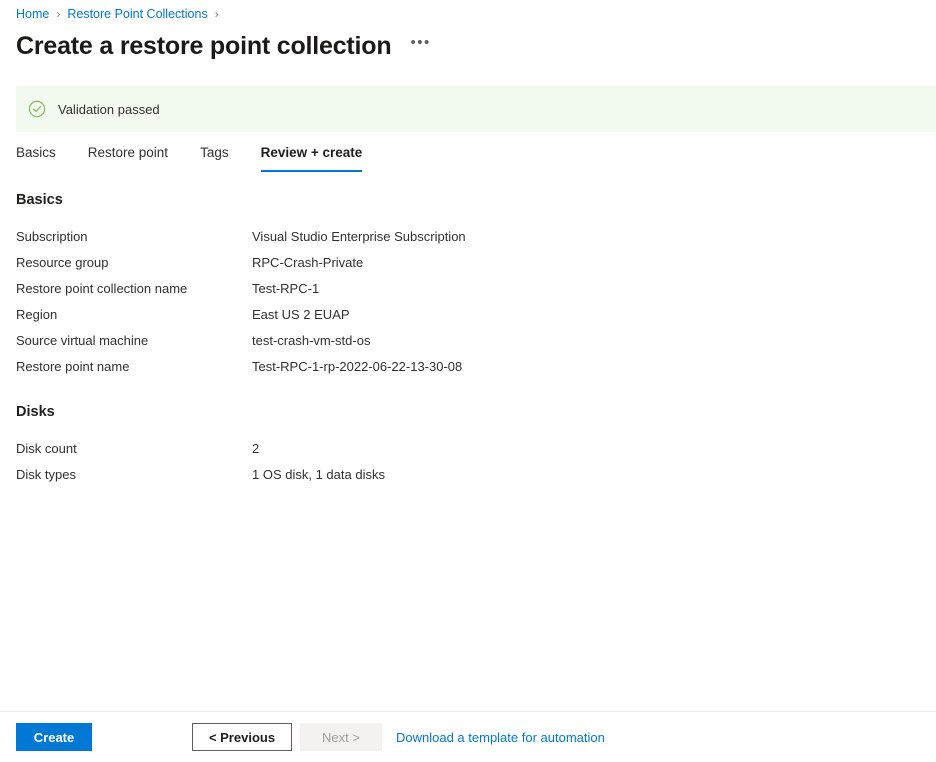 This screenshot has height=762, width=936. Describe the element at coordinates (468, 449) in the screenshot. I see `summary-row: Disk count 2` at that location.